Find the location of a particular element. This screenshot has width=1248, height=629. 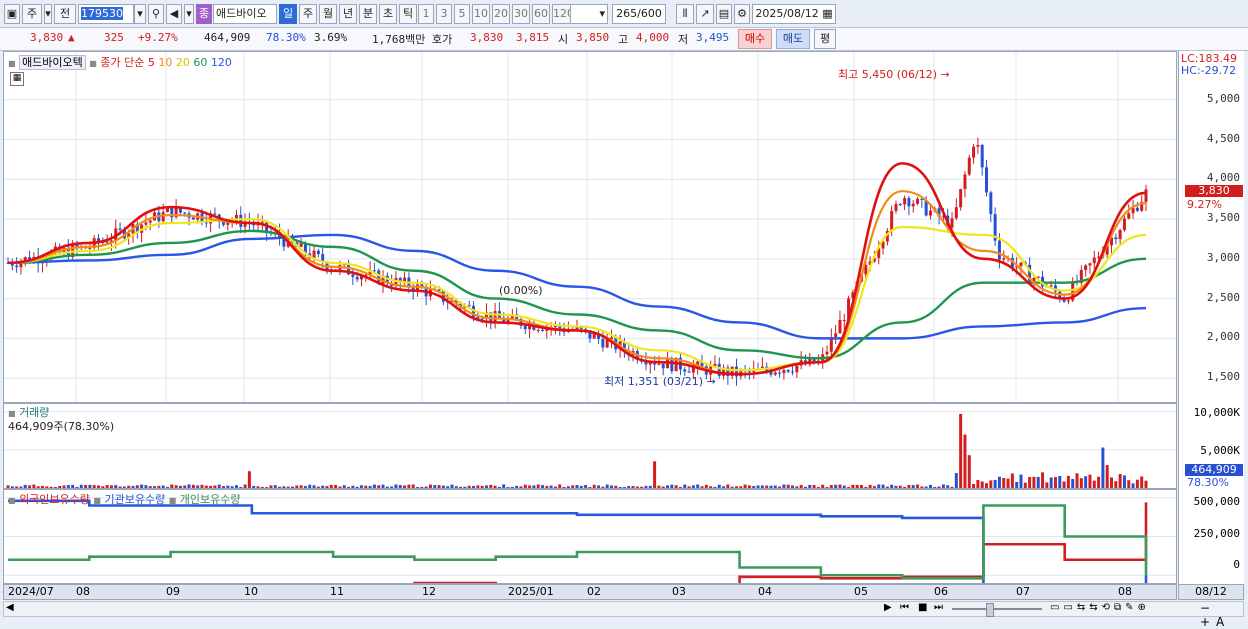

period-tab-2: 월 is located at coordinates (328, 14).